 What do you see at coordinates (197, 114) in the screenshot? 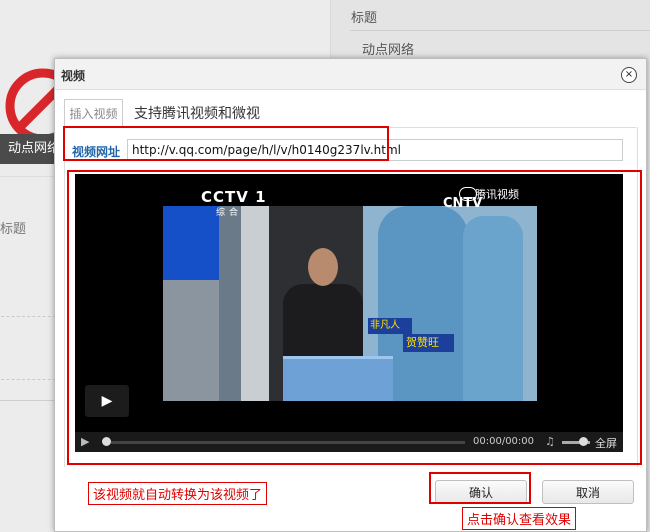
I see `tab-support-note: 支持腾讯视频和微视` at bounding box center [197, 114].